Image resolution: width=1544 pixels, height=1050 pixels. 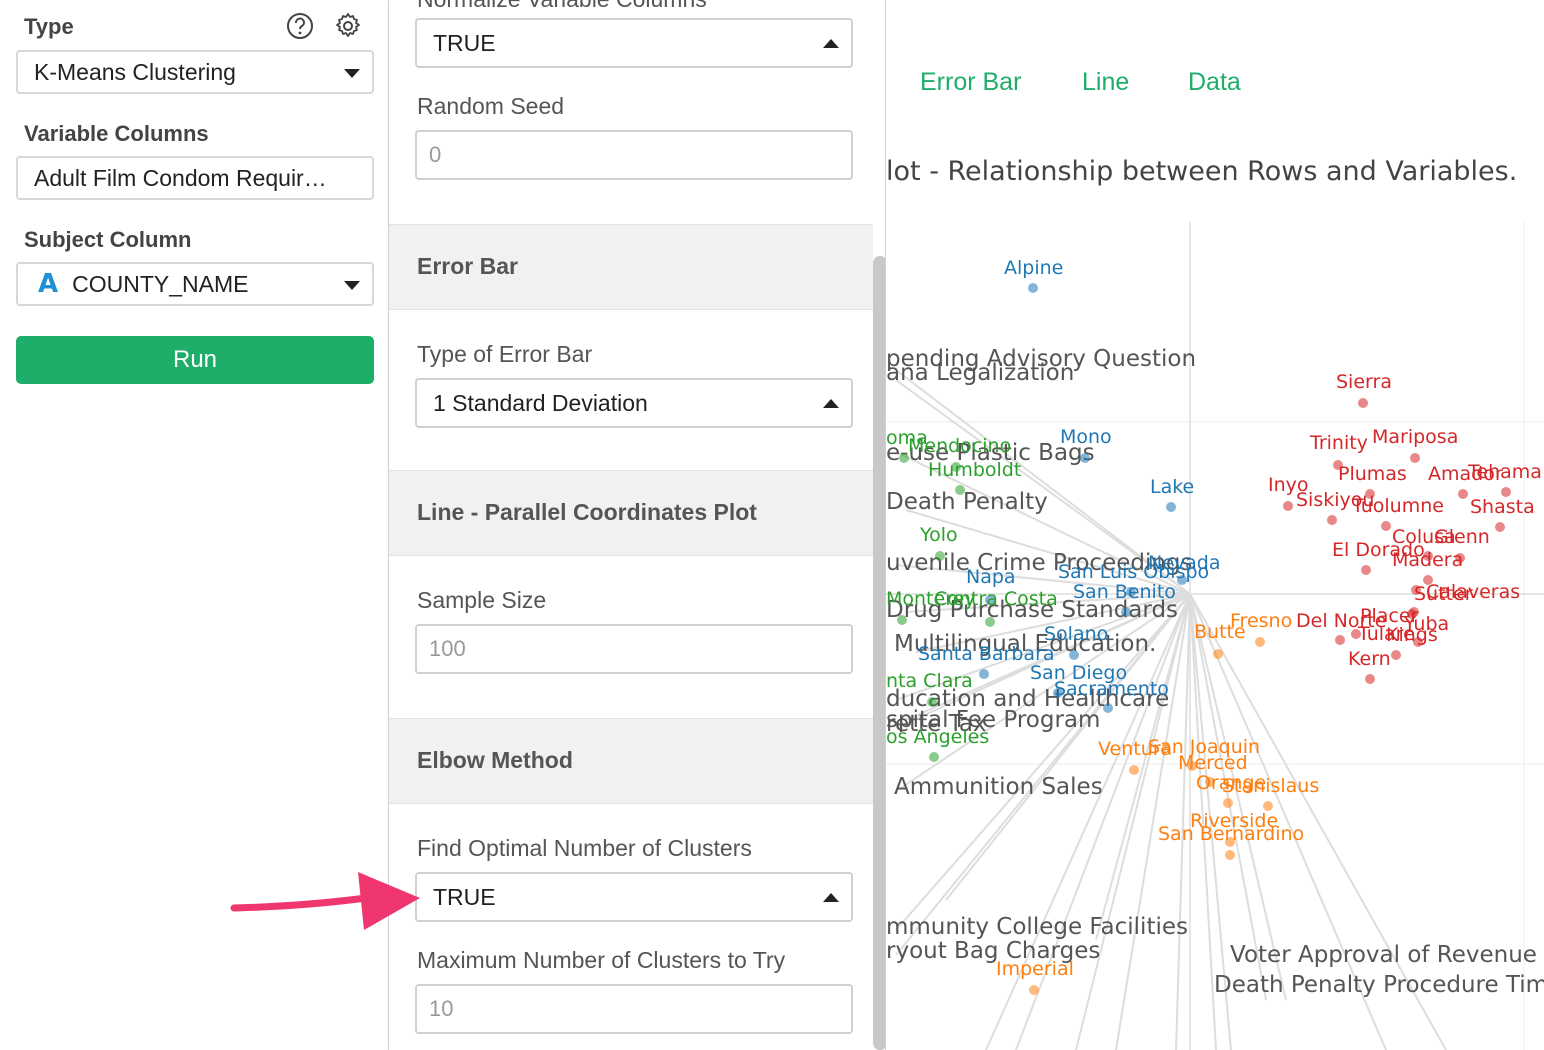 What do you see at coordinates (300, 26) in the screenshot?
I see `help-icon` at bounding box center [300, 26].